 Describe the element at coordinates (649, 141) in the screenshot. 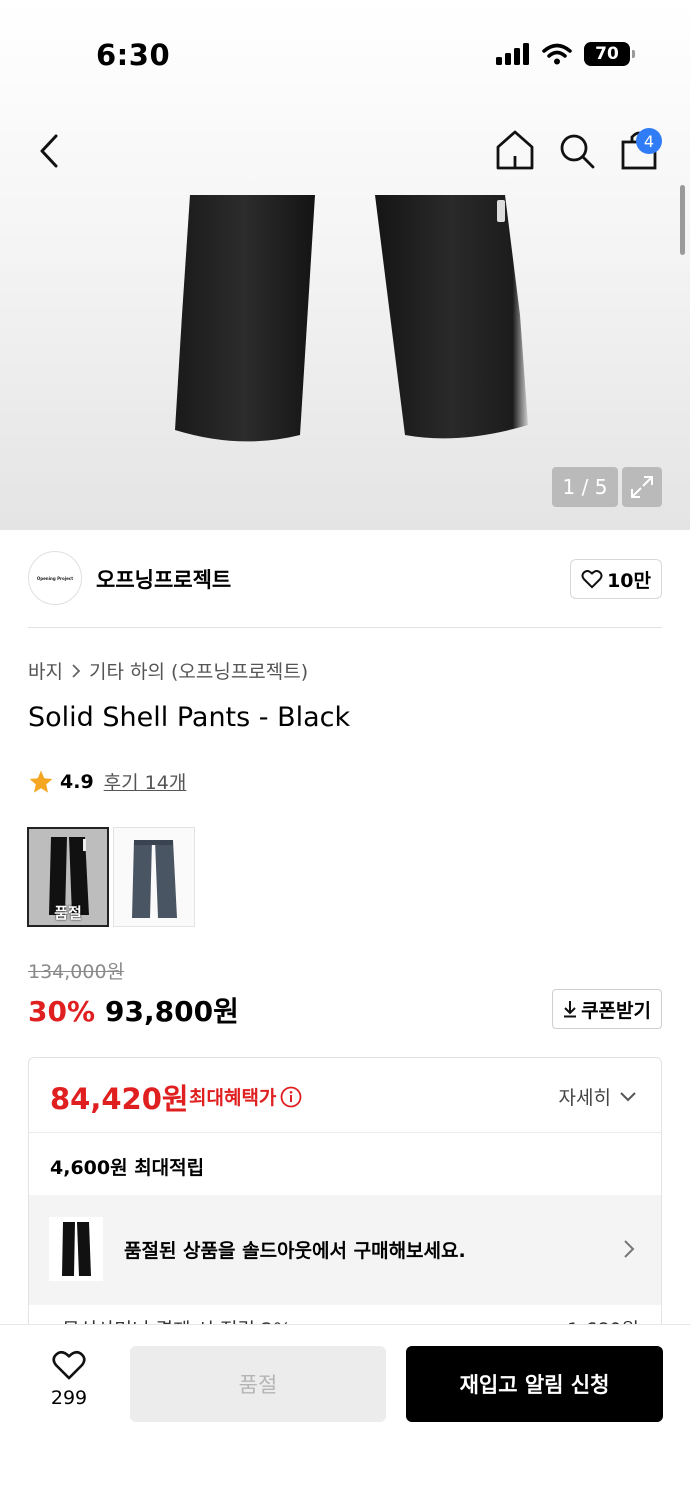

I see `cart-count-badge: 4` at that location.